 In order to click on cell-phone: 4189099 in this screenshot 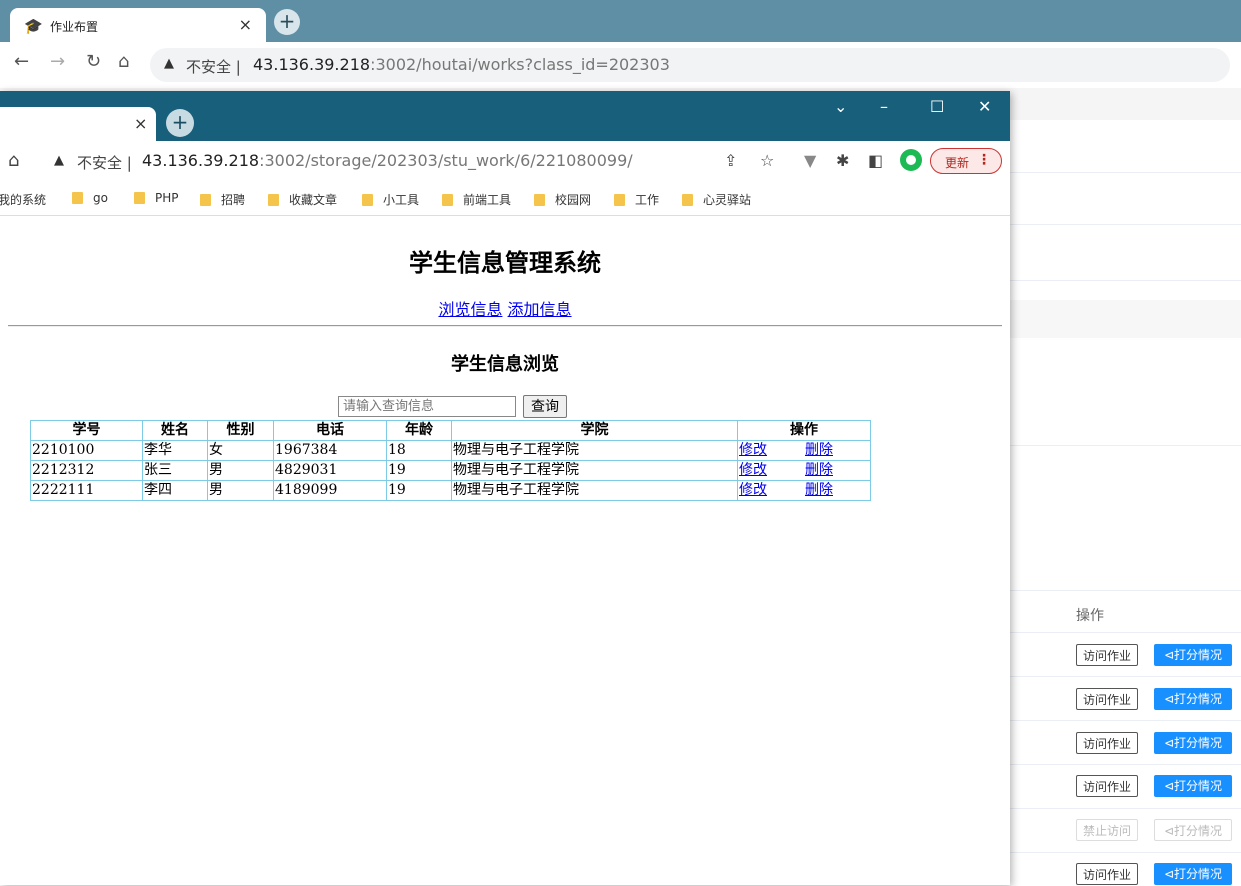, I will do `click(330, 490)`.